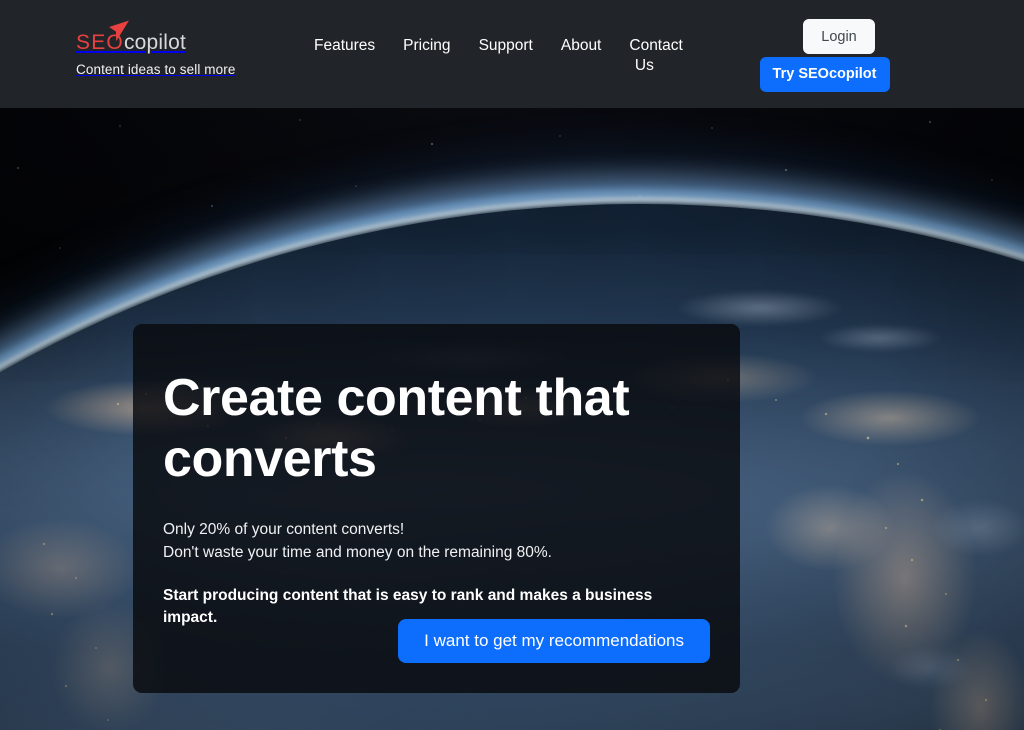  I want to click on brand-logo: SEOcopilot, so click(201, 38).